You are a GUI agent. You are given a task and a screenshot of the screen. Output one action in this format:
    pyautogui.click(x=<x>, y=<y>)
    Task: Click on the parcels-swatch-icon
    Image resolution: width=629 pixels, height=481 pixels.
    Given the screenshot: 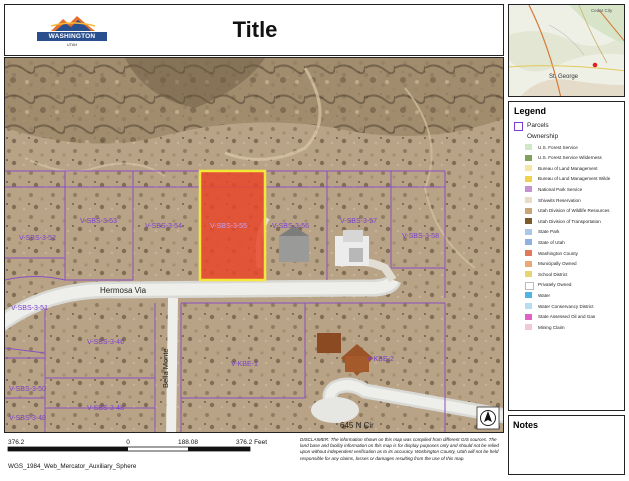 What is the action you would take?
    pyautogui.click(x=518, y=126)
    